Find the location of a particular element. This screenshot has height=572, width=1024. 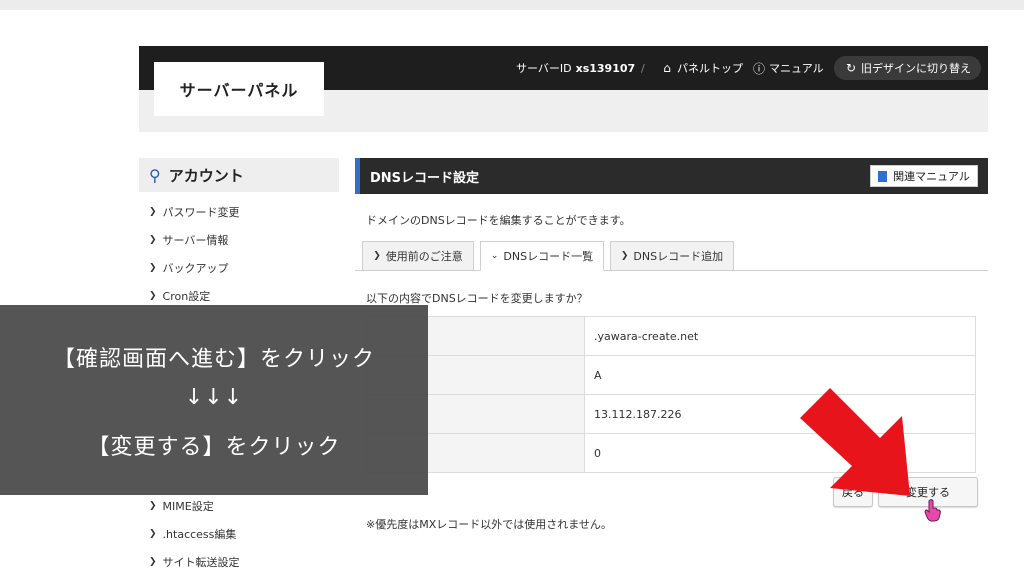

sidebar-item-label: Cron設定 is located at coordinates (186, 296).